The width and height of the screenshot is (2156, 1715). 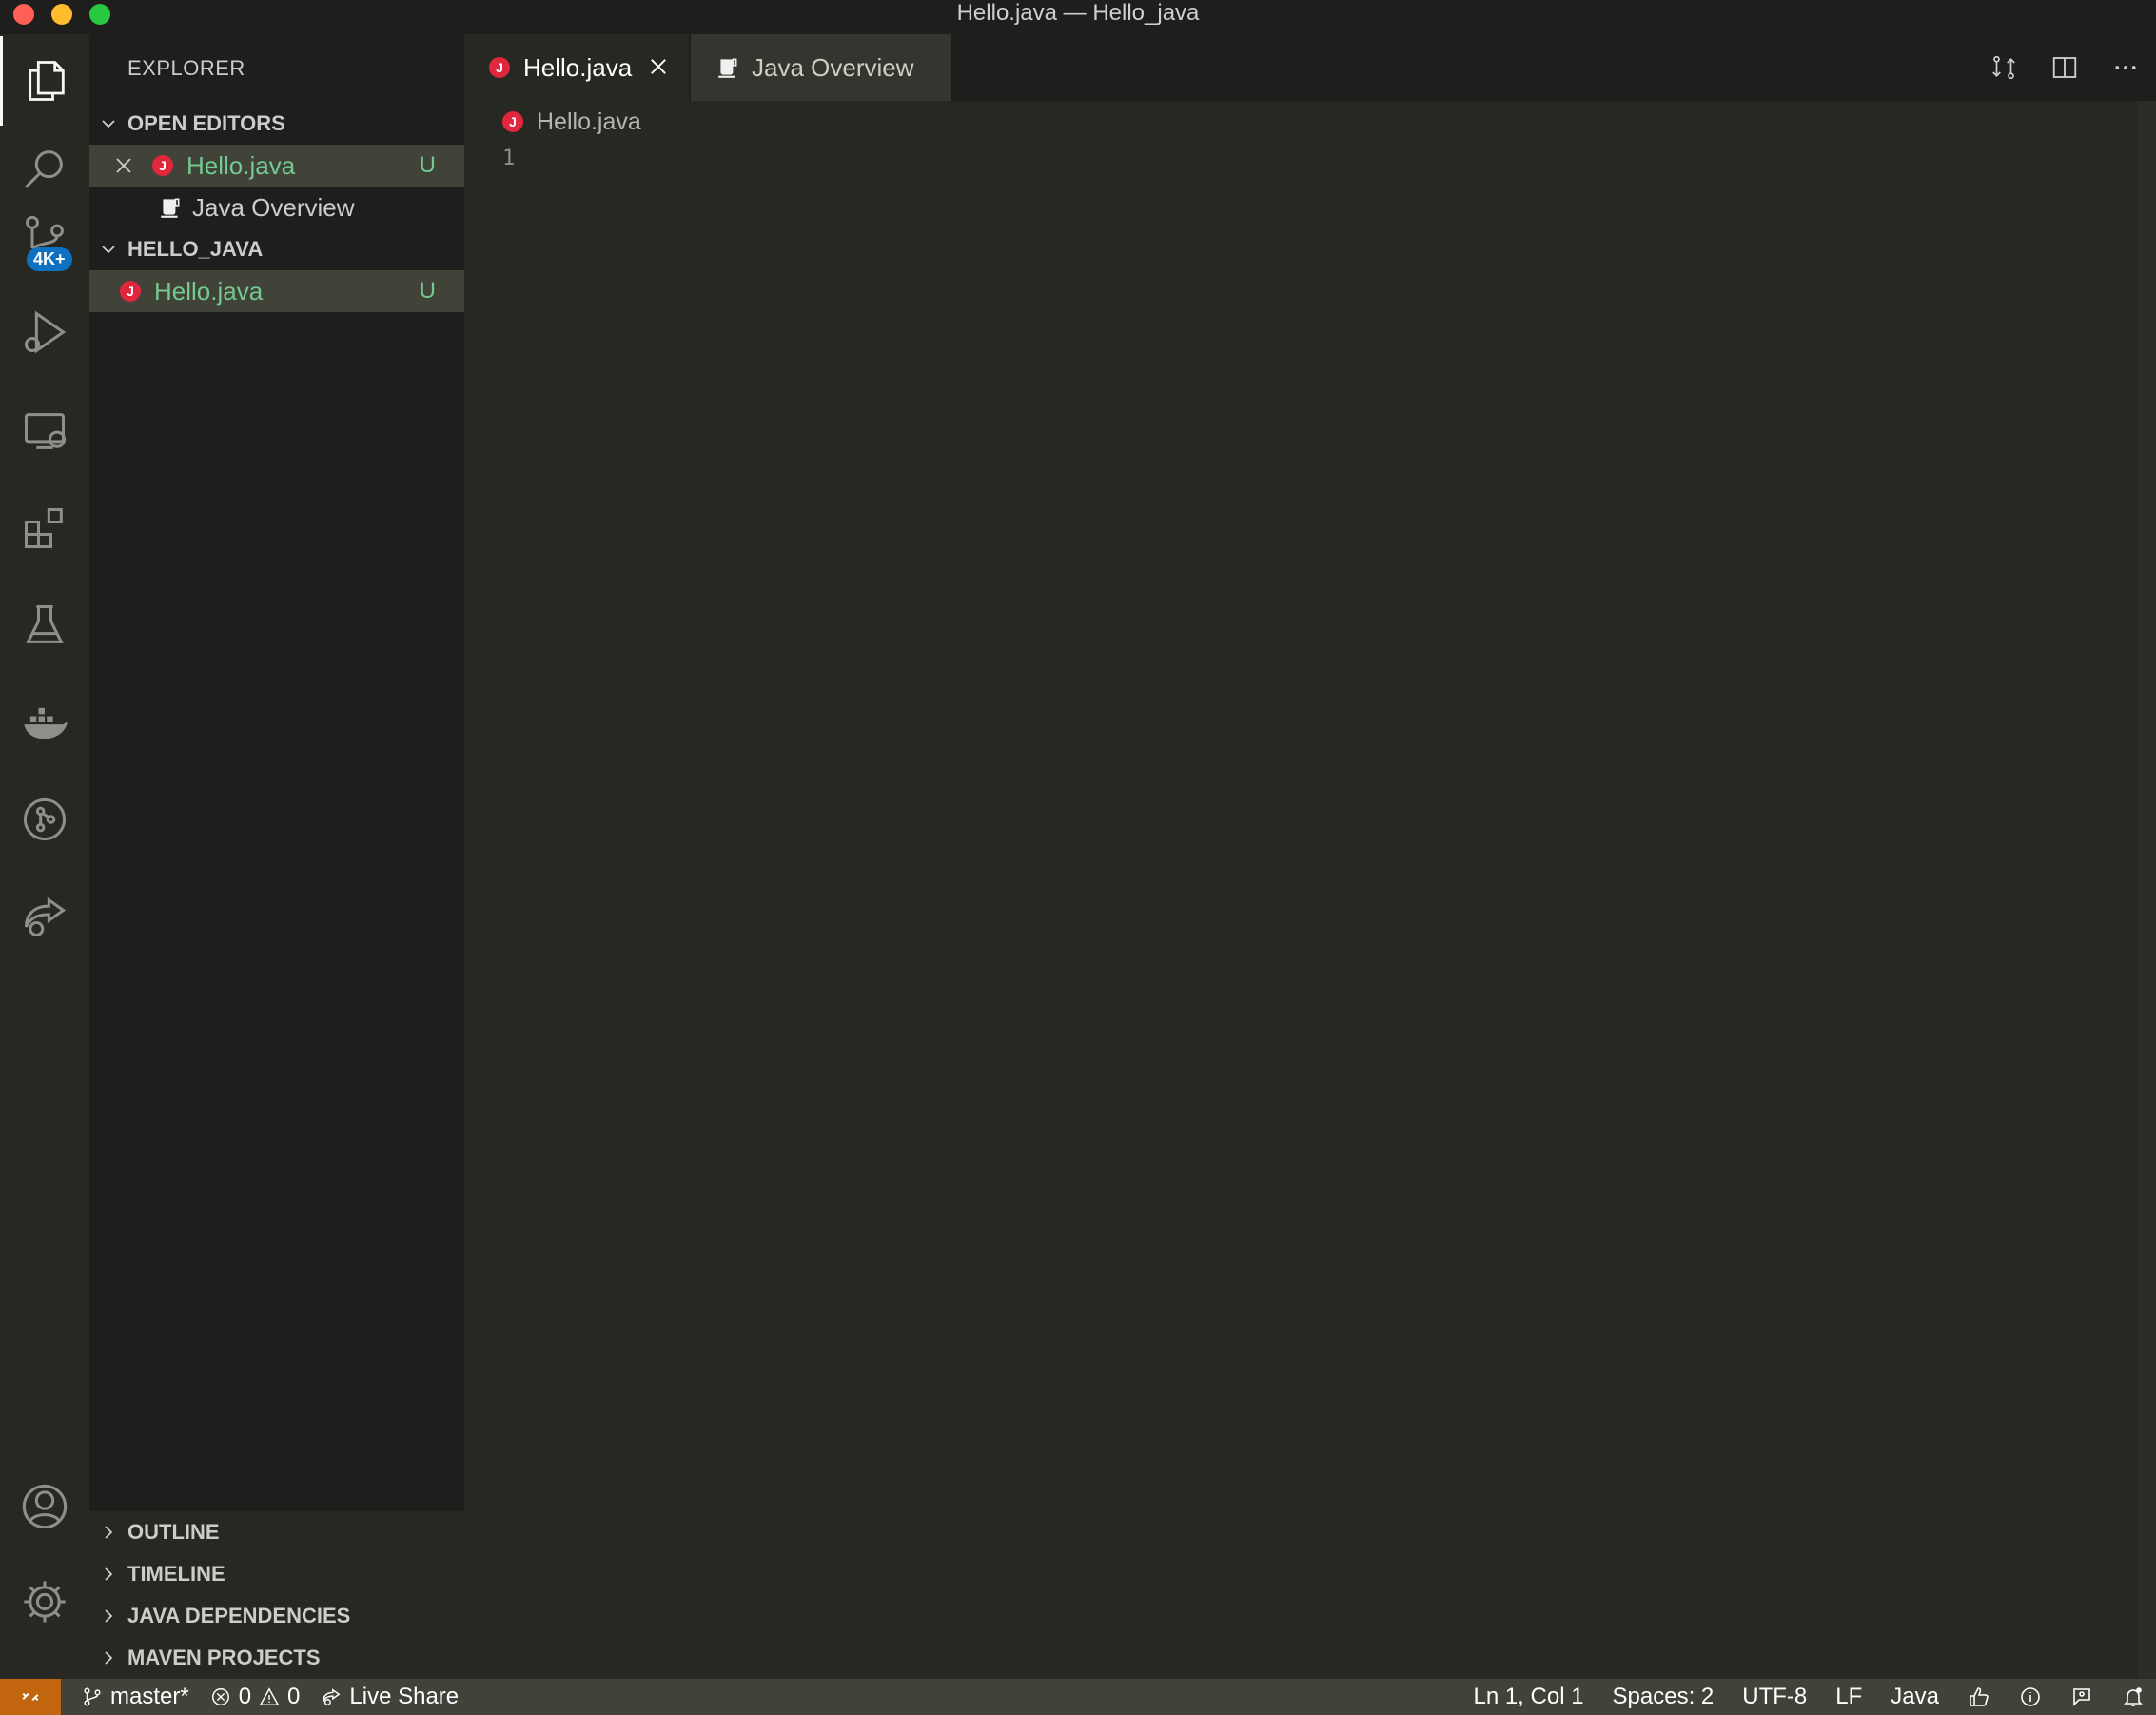 What do you see at coordinates (245, 1696) in the screenshot?
I see `error-count: 0` at bounding box center [245, 1696].